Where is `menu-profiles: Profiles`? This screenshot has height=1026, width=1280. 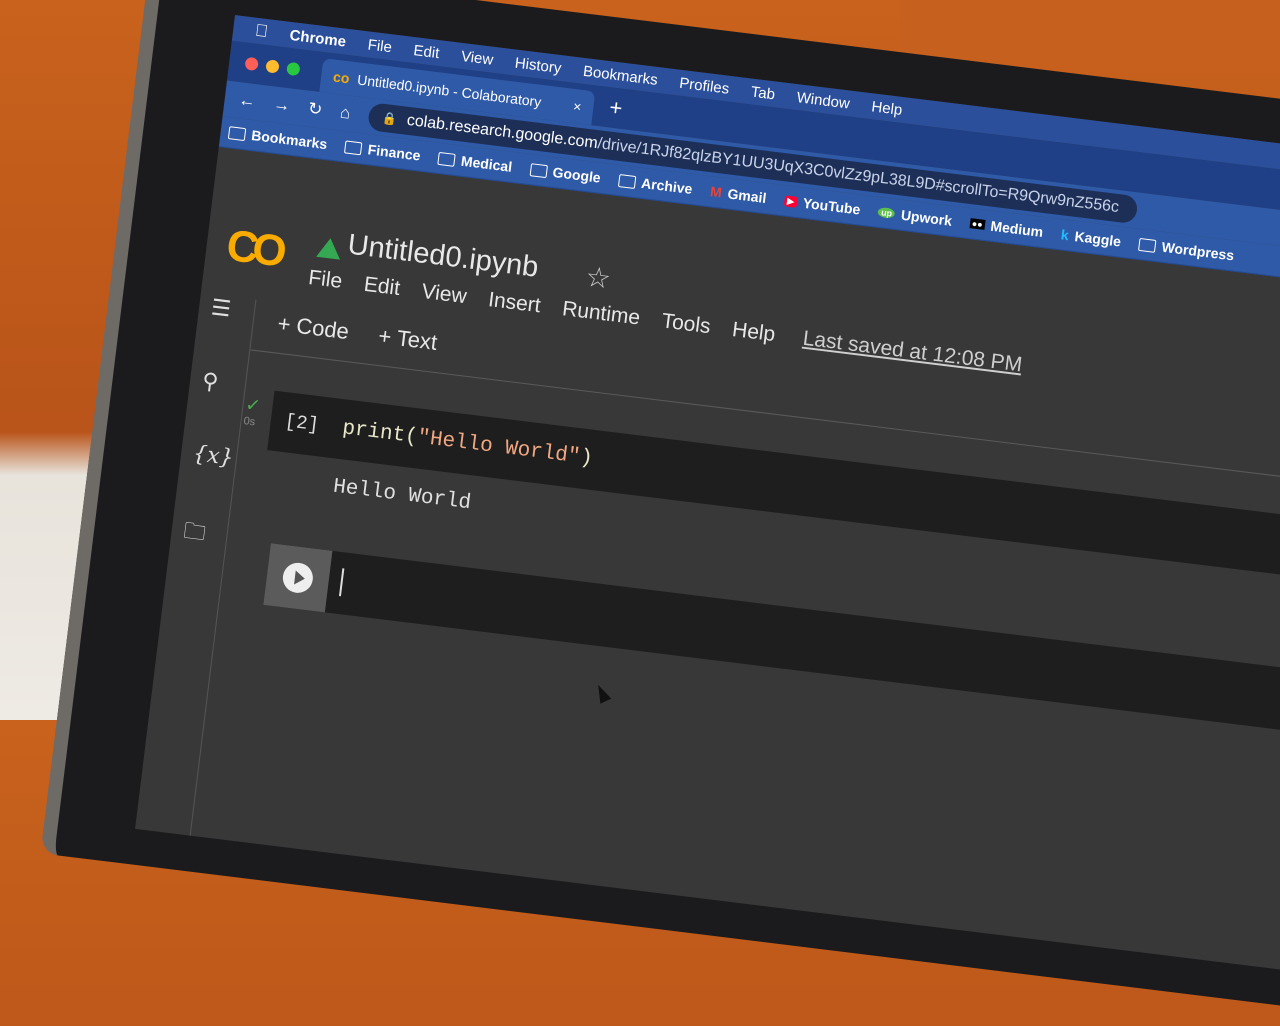
menu-profiles: Profiles is located at coordinates (704, 85).